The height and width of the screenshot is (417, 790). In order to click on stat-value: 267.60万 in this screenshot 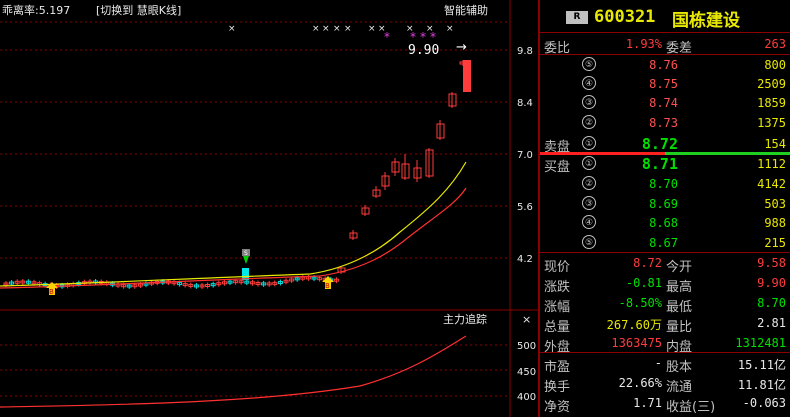, I will do `click(634, 325)`.